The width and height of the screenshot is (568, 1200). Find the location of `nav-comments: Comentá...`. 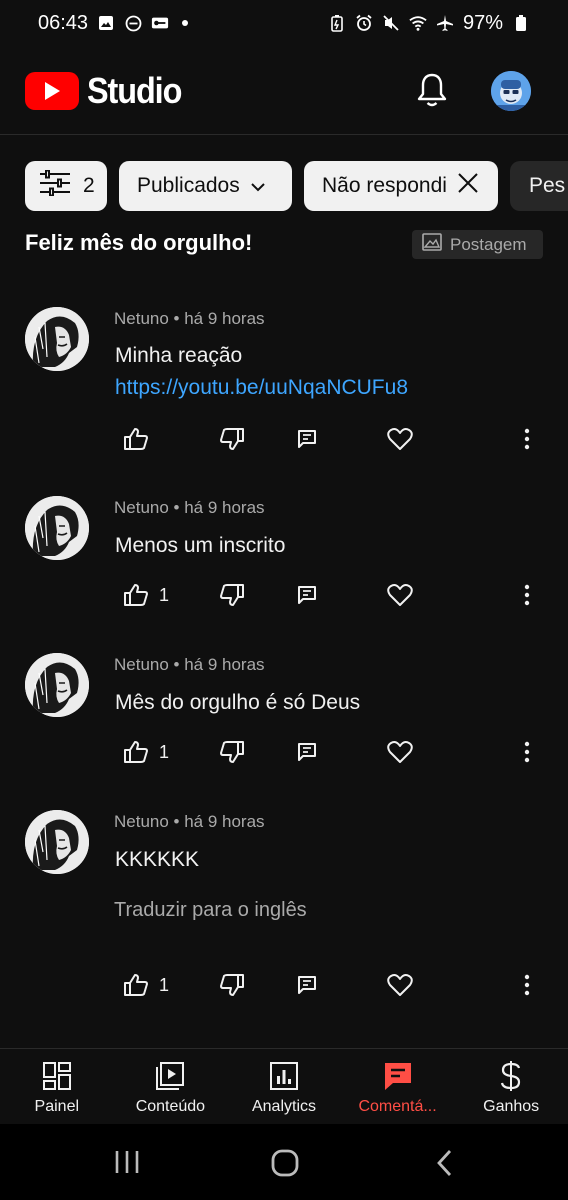

nav-comments: Comentá... is located at coordinates (398, 1086).